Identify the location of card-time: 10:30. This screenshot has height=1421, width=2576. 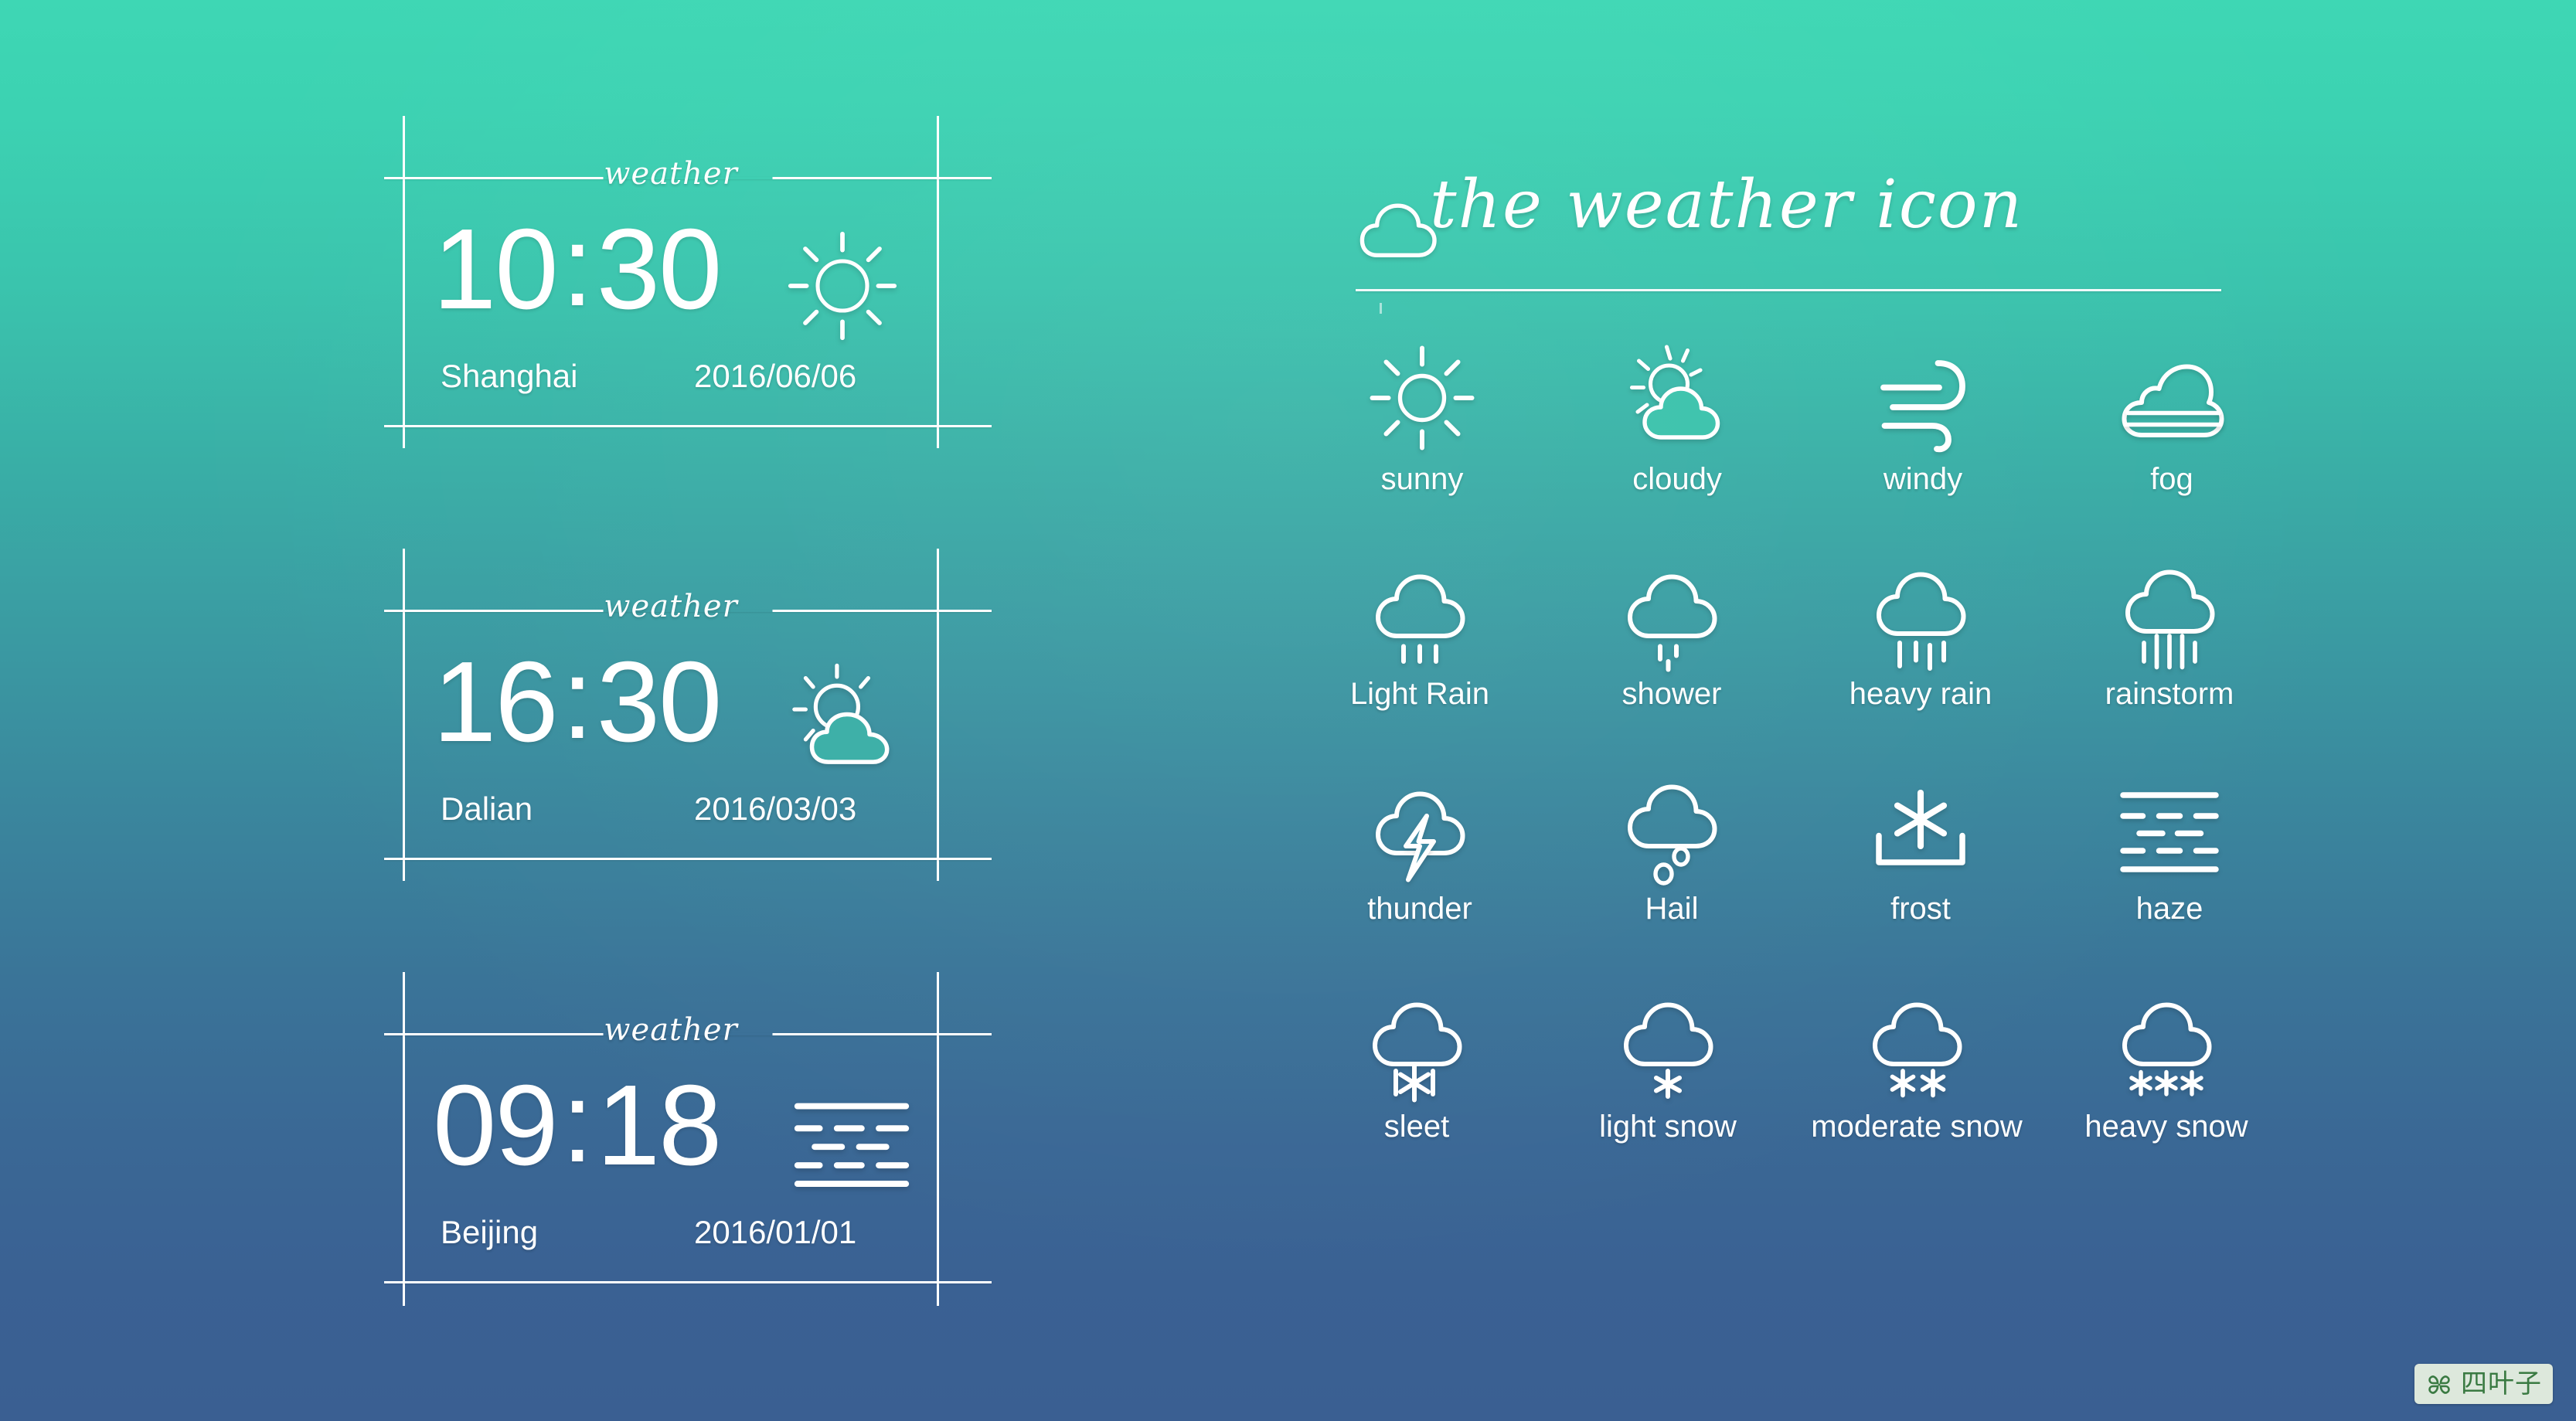
(577, 268).